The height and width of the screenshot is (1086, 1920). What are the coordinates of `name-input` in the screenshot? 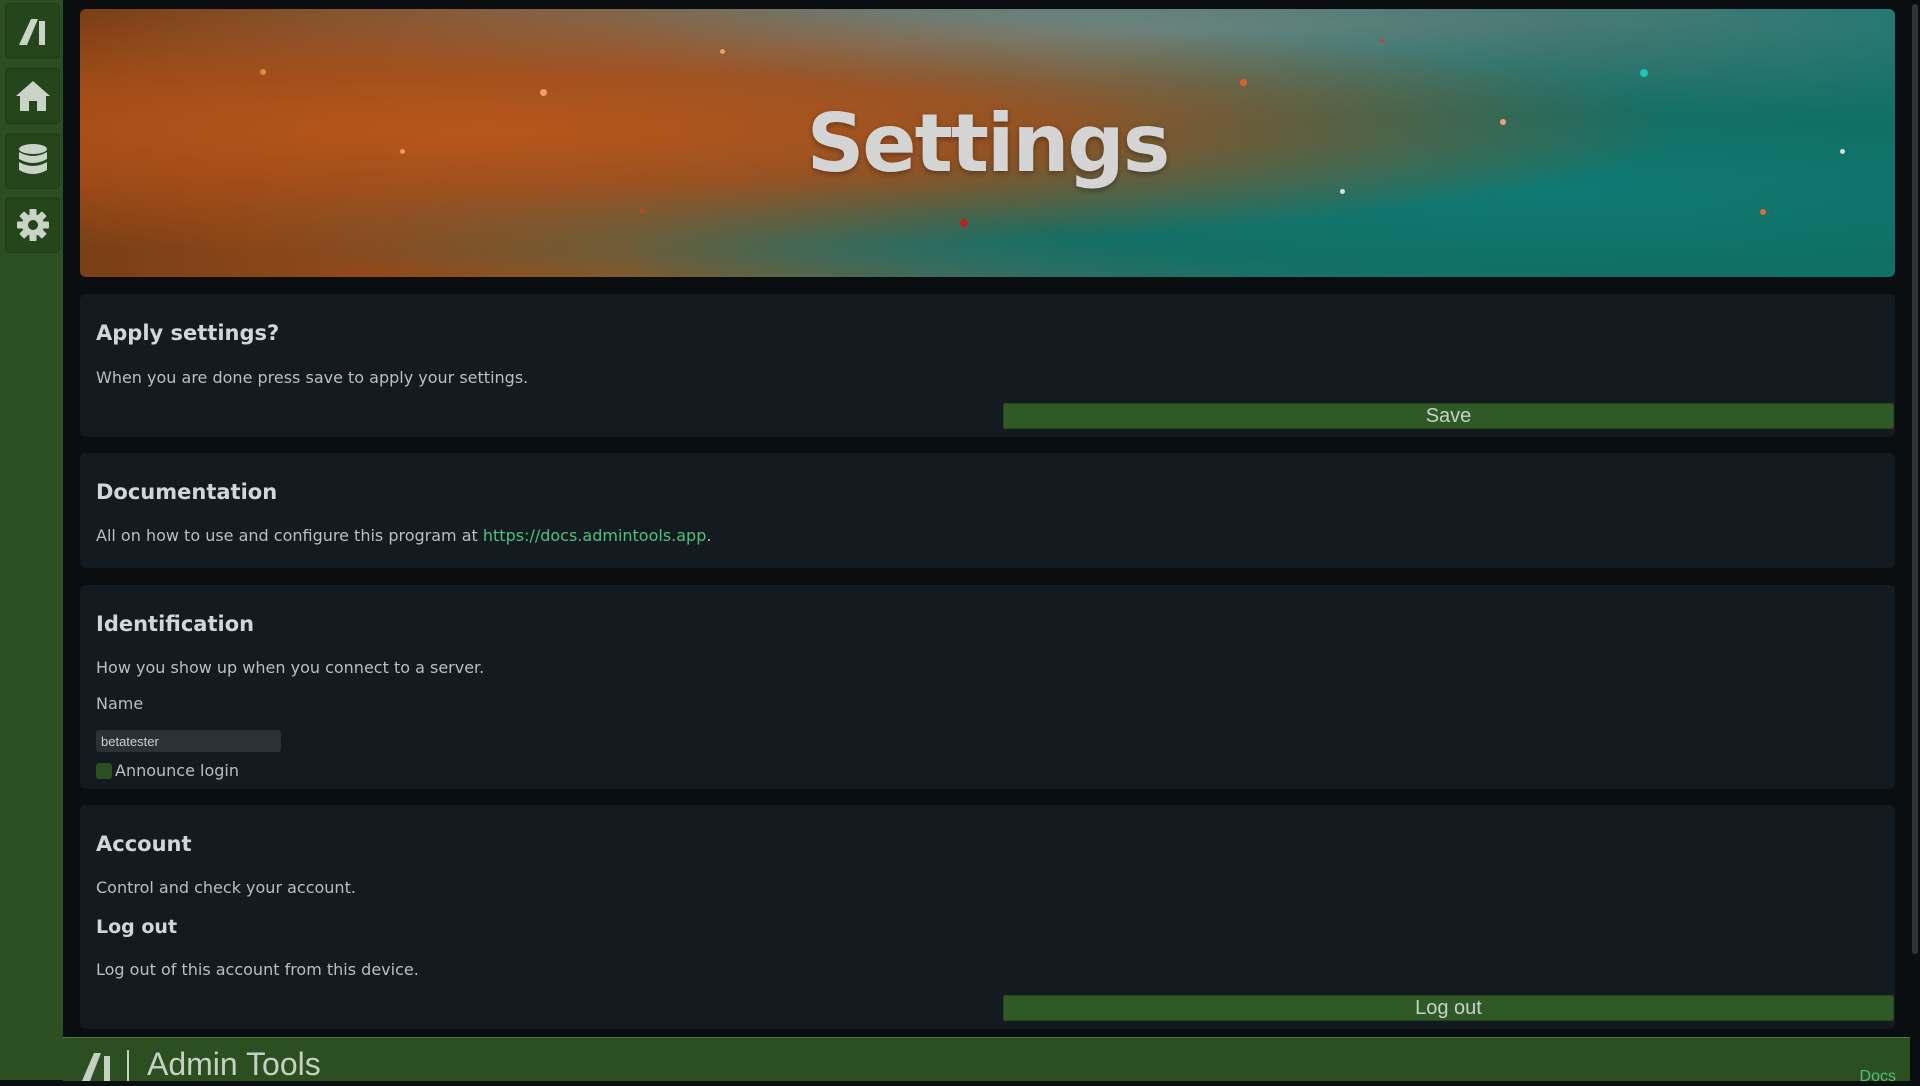 It's located at (188, 741).